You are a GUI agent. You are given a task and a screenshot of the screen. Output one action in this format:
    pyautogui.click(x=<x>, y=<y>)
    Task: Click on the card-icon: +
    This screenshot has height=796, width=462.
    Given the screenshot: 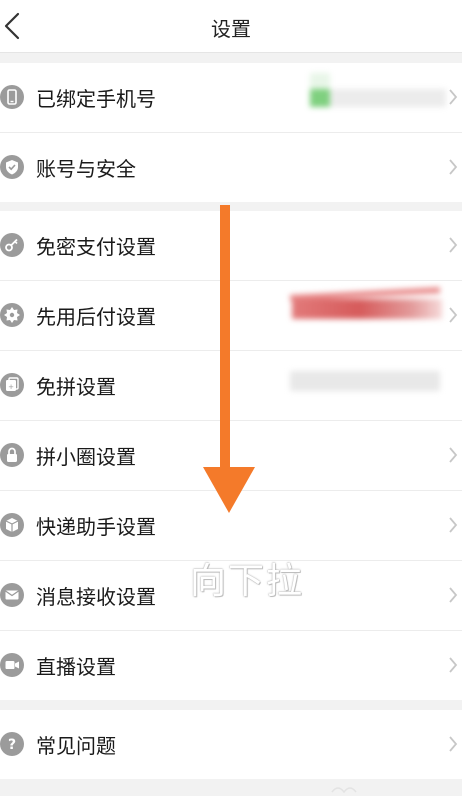 What is the action you would take?
    pyautogui.click(x=12, y=385)
    